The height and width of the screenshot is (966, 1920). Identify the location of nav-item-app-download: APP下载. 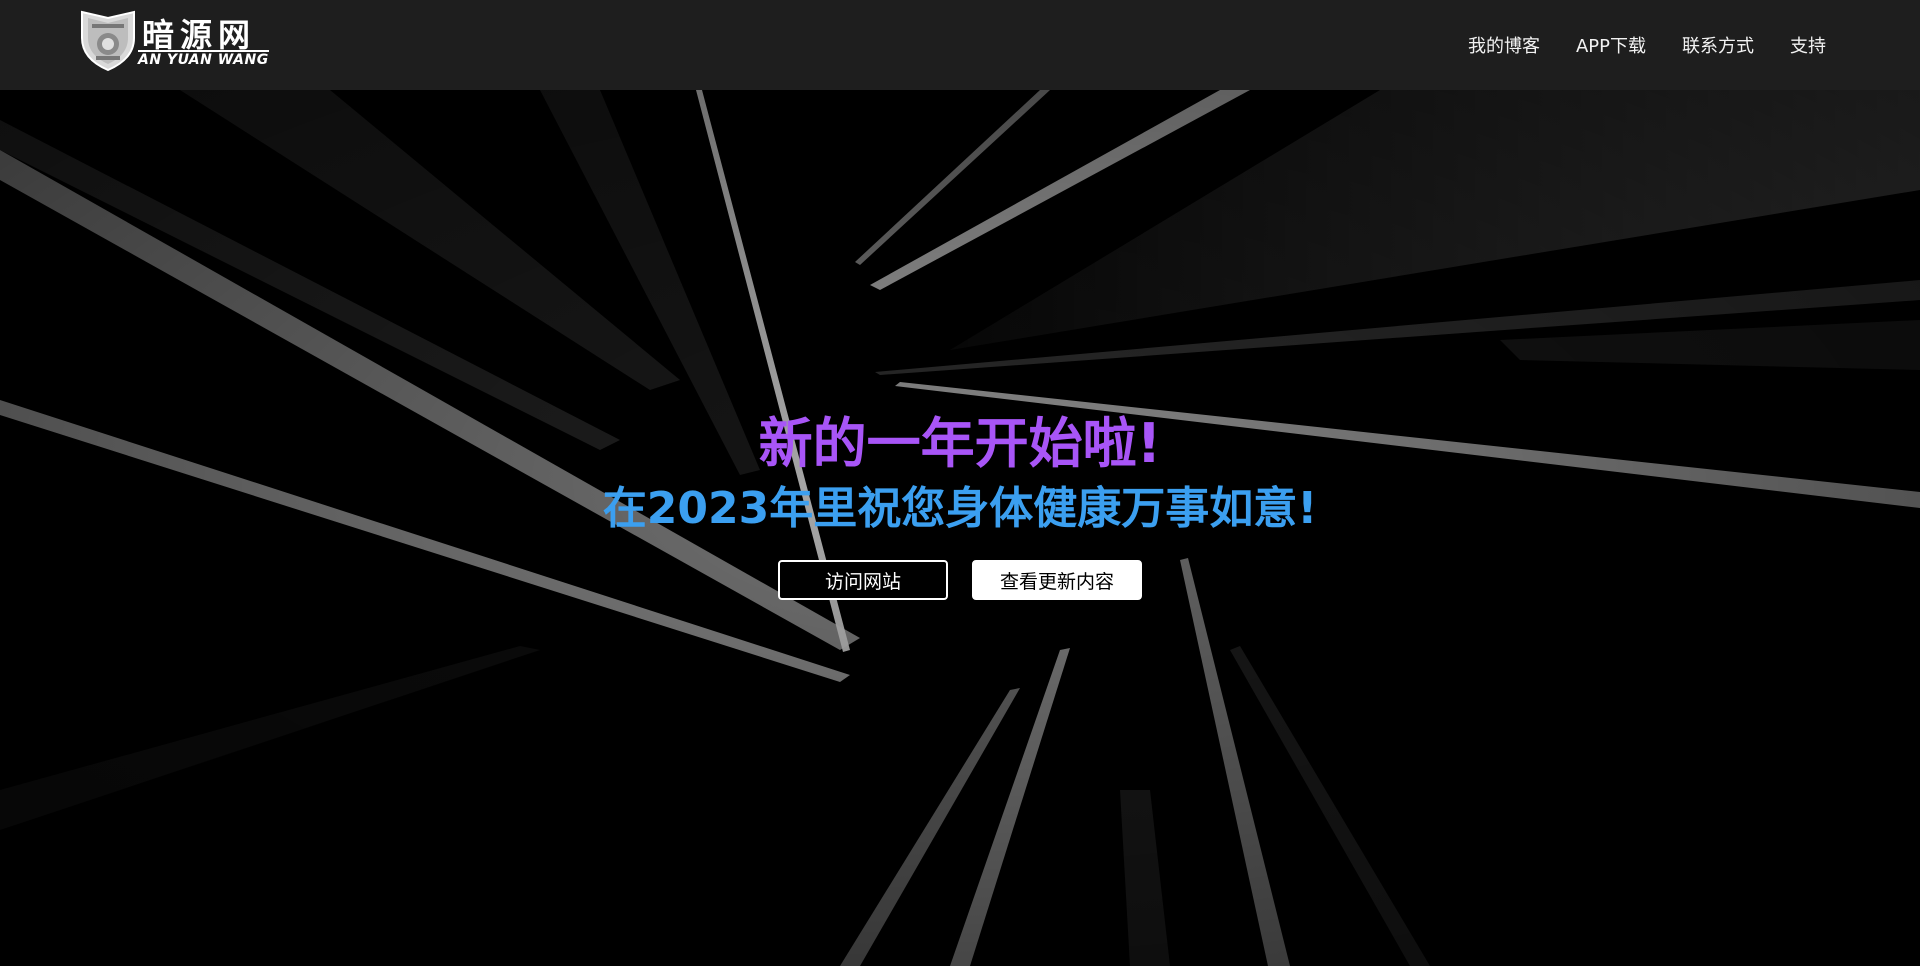
(1611, 45).